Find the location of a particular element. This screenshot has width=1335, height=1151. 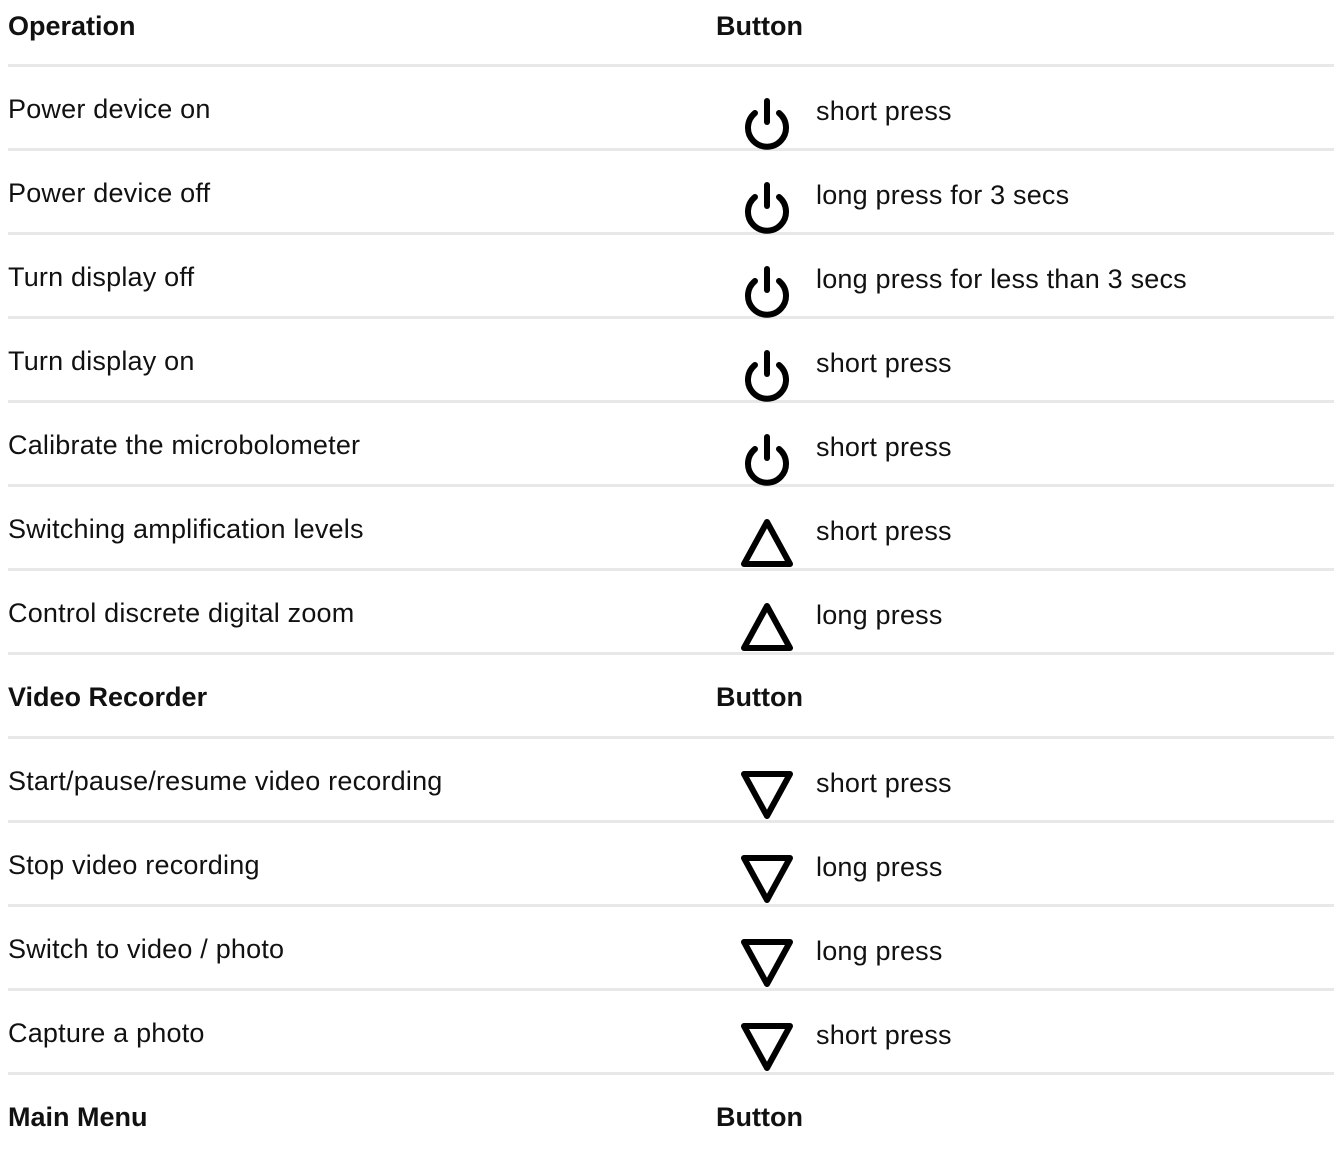

table-header-operation: Operation Button is located at coordinates (671, 33).